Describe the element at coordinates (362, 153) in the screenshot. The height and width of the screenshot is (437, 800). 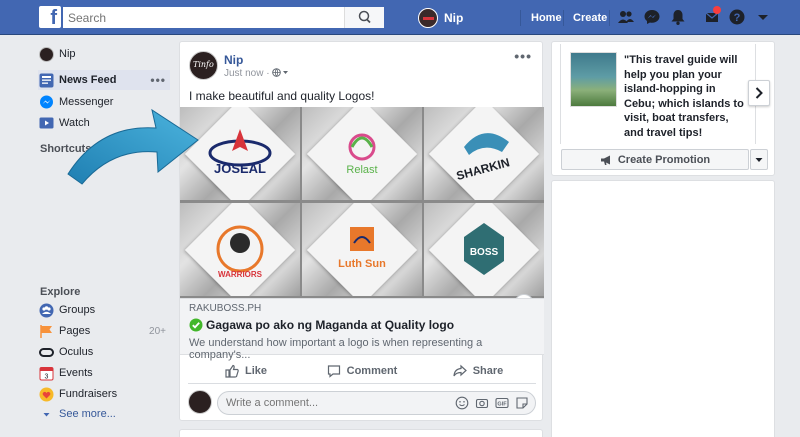
I see `logo-image: Relast` at that location.